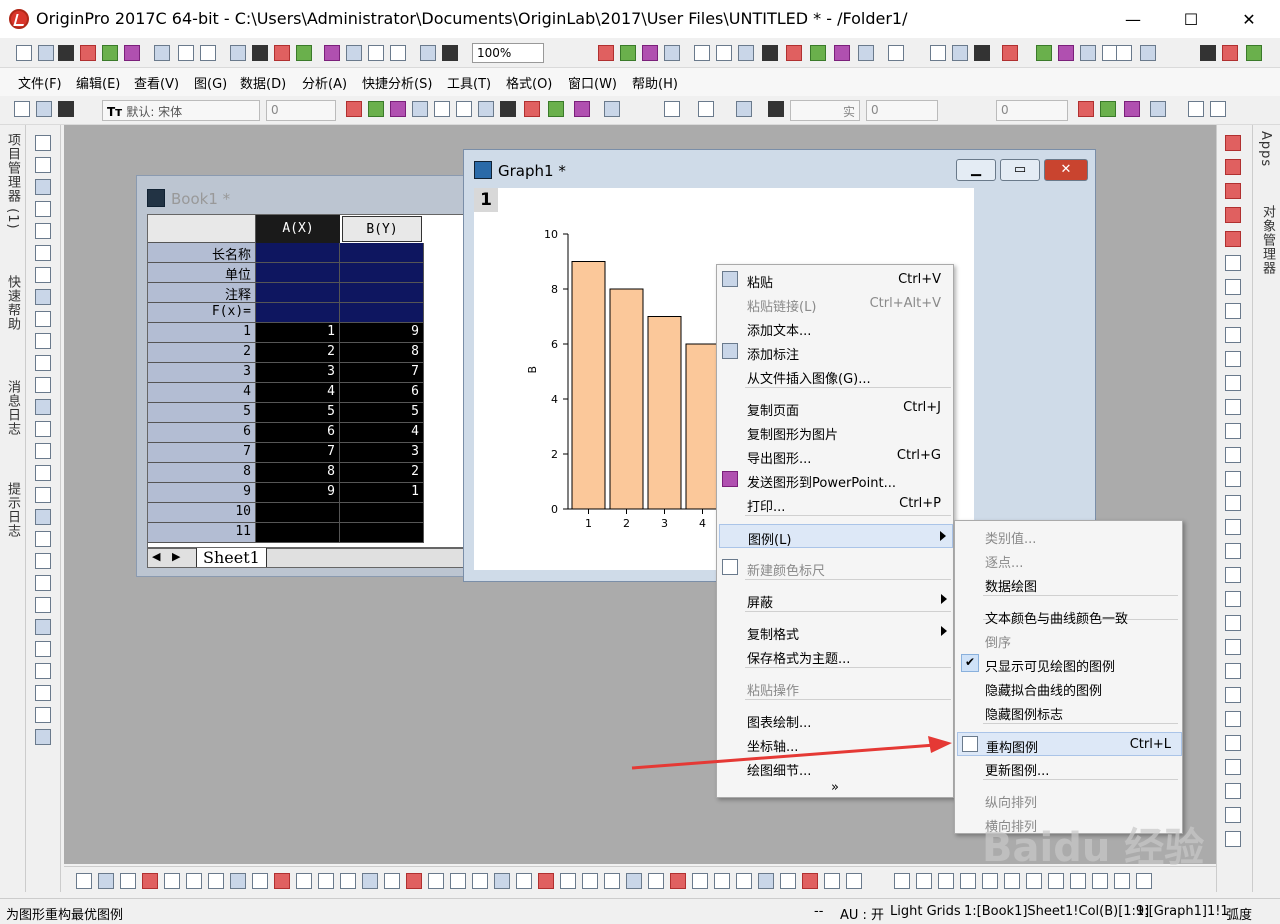 This screenshot has width=1280, height=924. I want to click on graph-minimize-button: ▁, so click(976, 170).